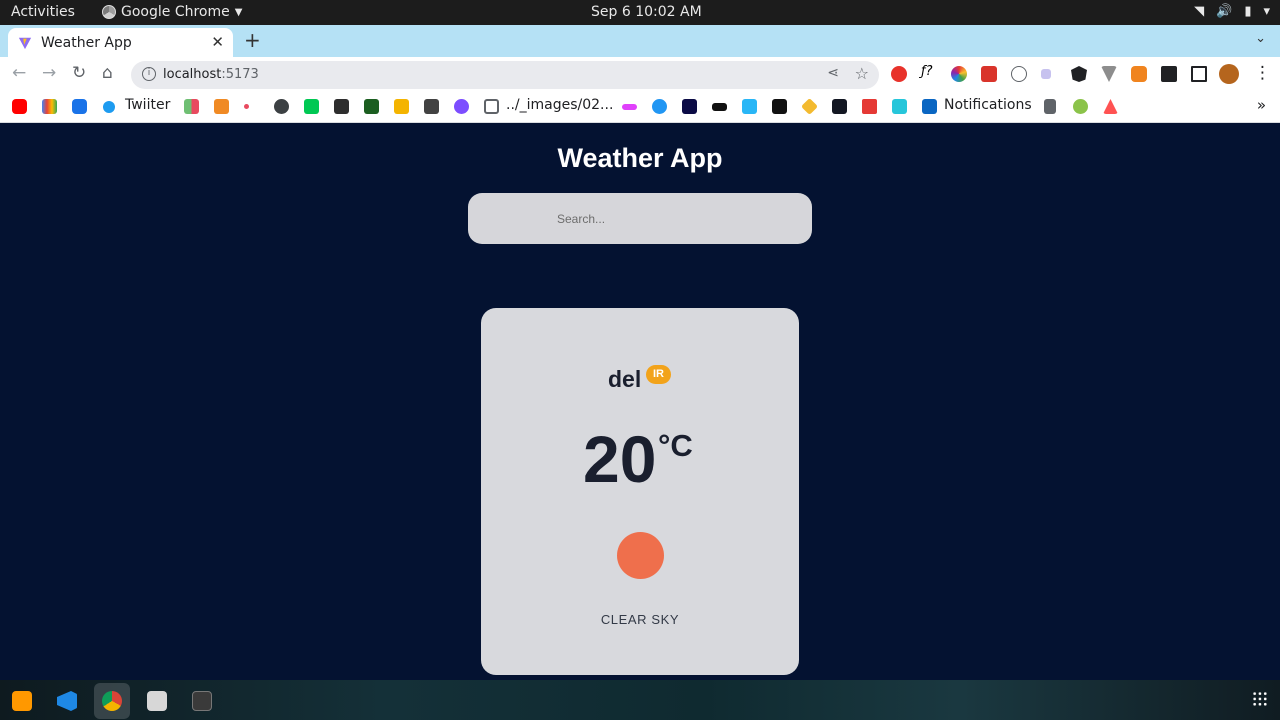 The width and height of the screenshot is (1280, 720). I want to click on folder-bookmark-icon, so click(491, 106).